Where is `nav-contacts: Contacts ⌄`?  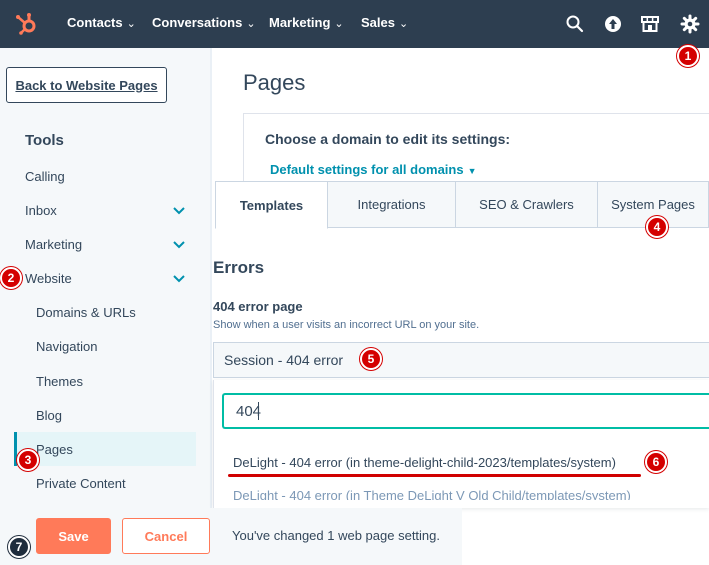
nav-contacts: Contacts ⌄ is located at coordinates (101, 22).